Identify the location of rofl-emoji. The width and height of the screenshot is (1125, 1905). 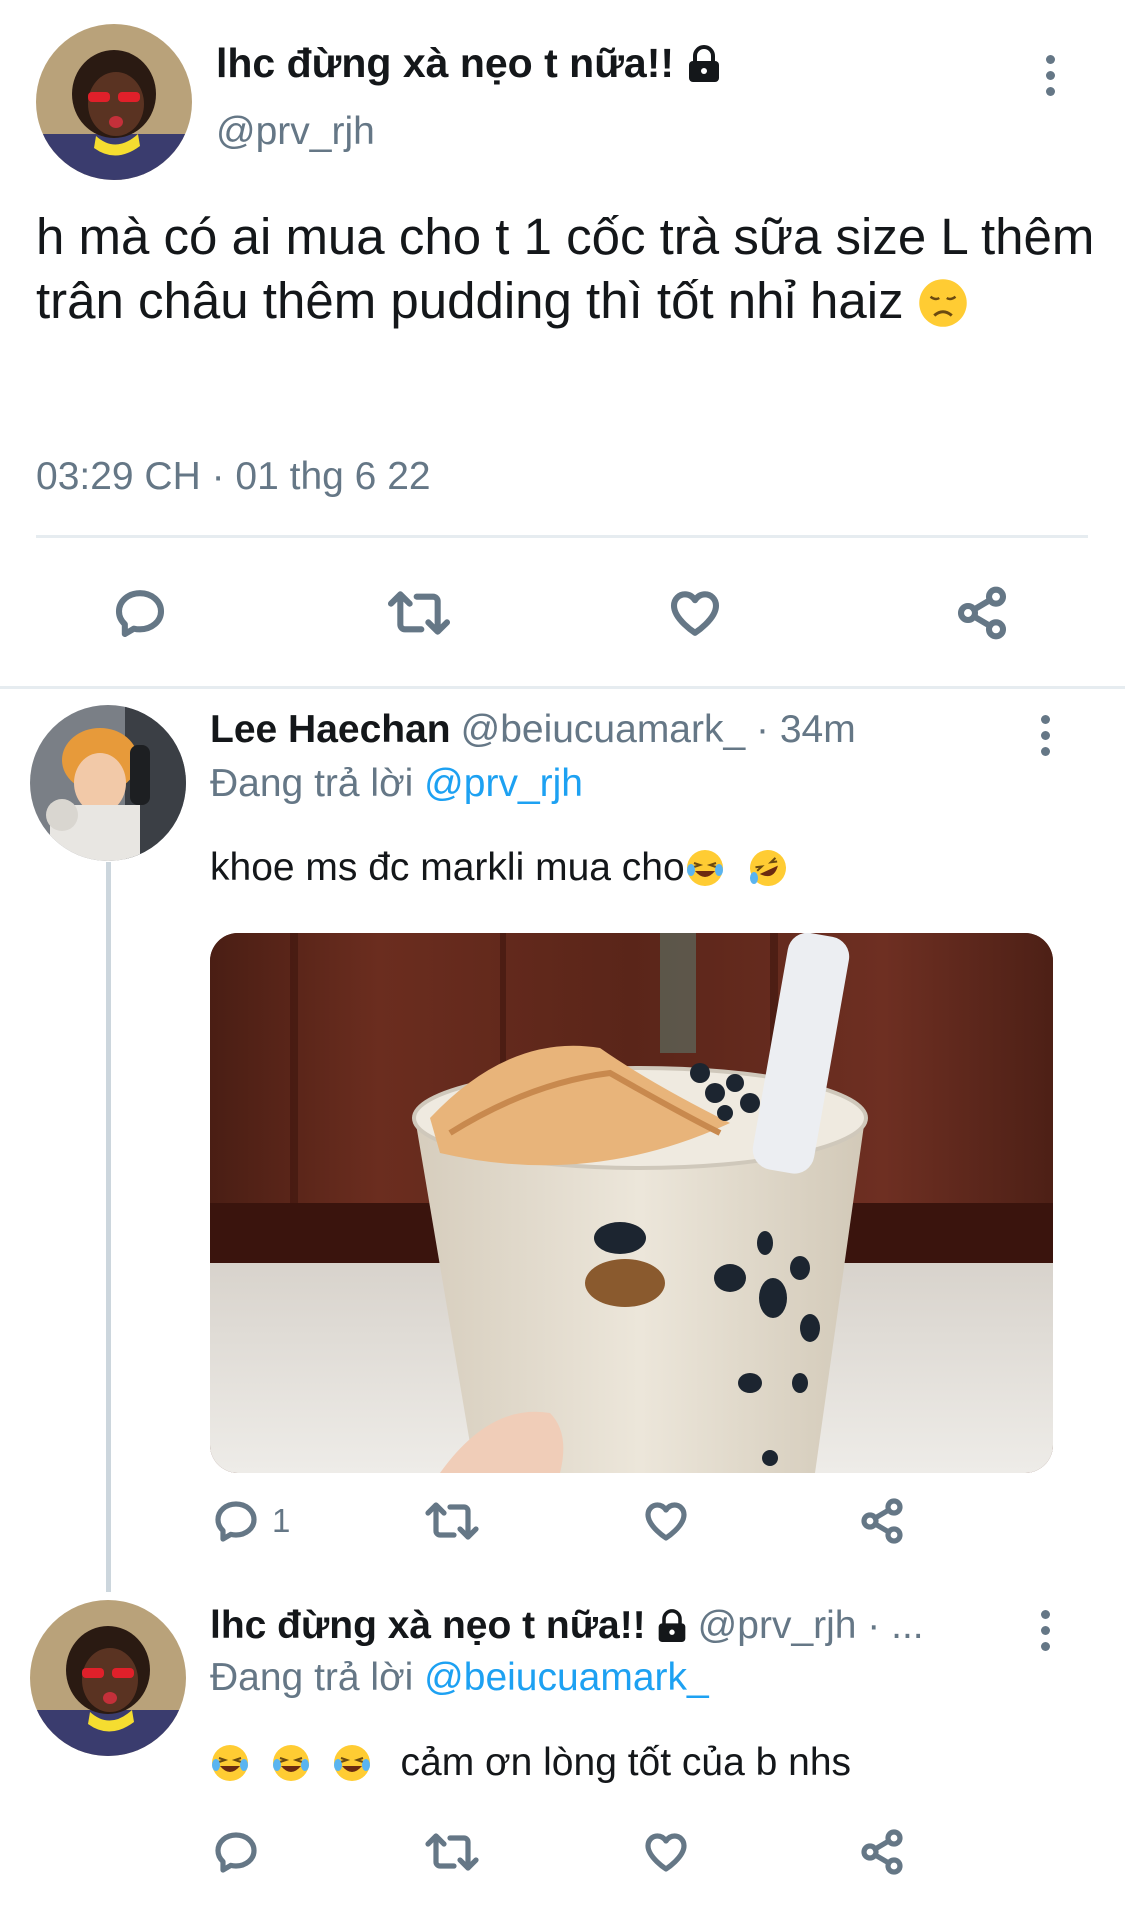
(767, 868).